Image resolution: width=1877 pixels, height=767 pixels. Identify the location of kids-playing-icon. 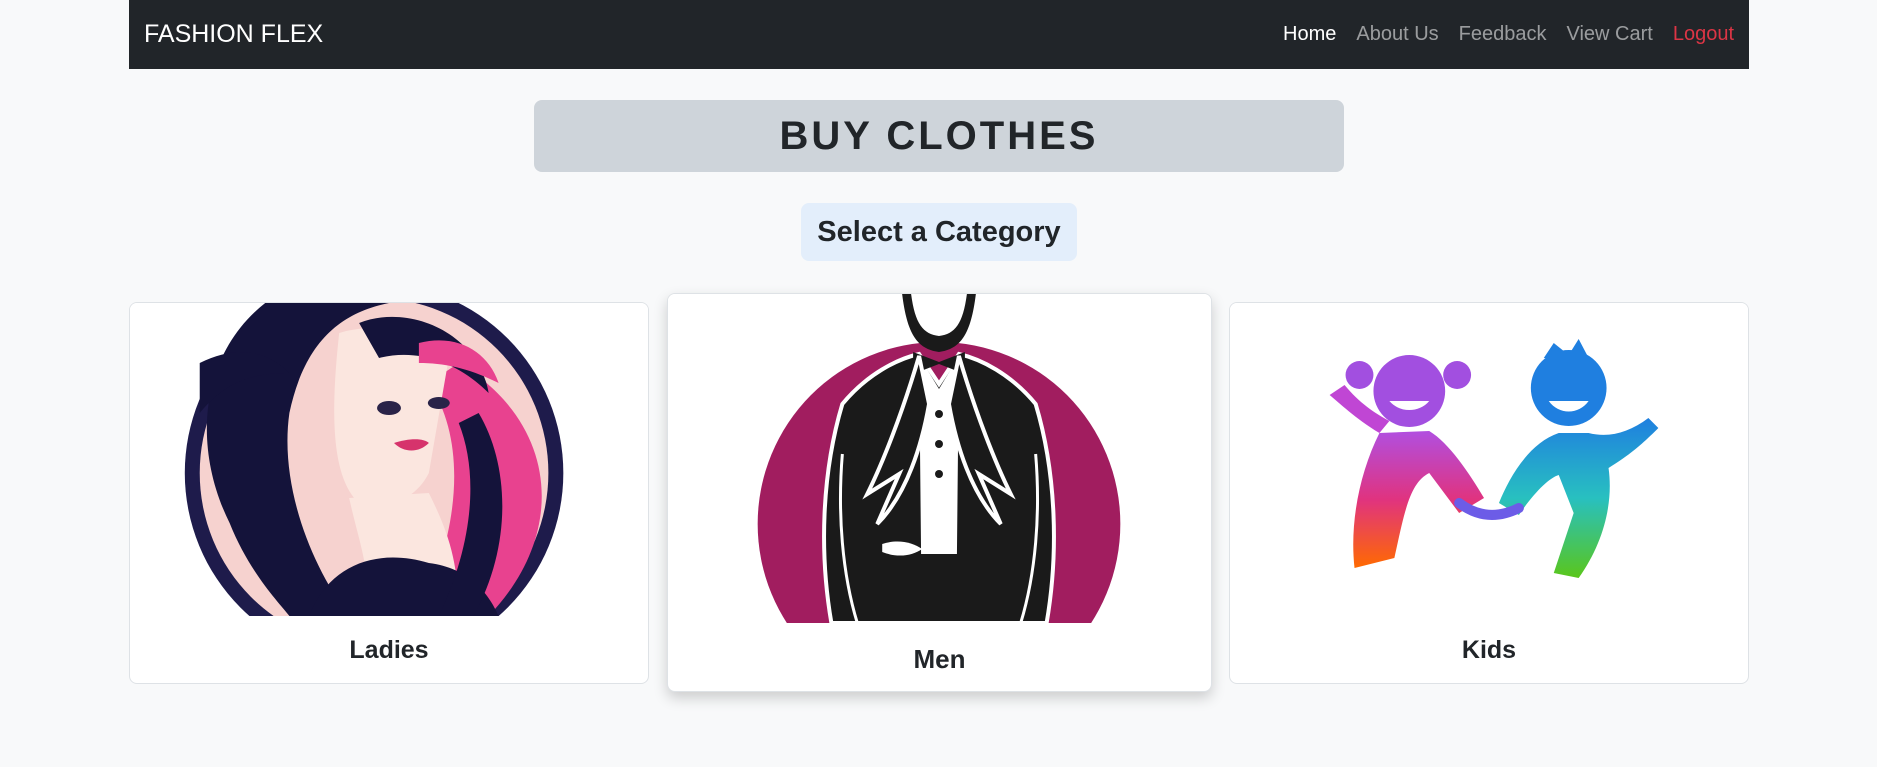
(1489, 459).